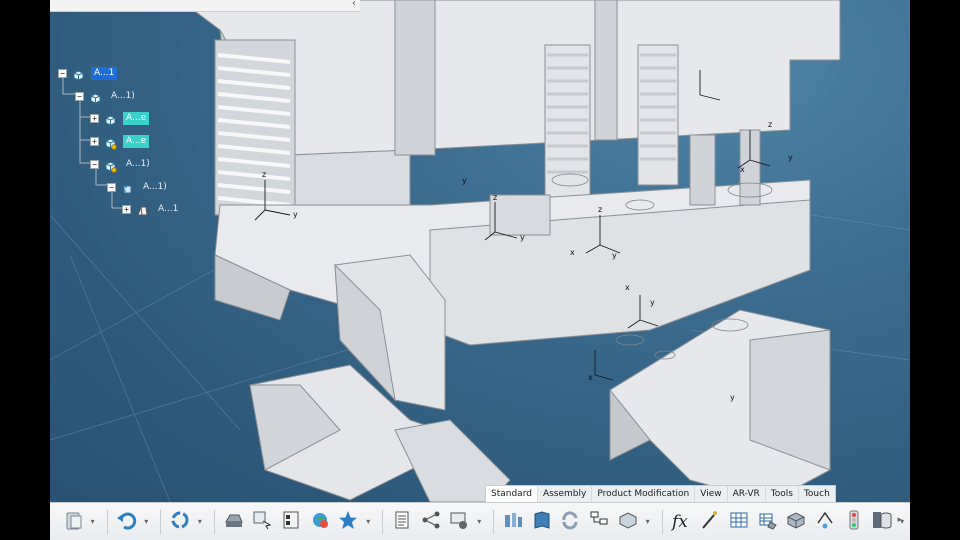  I want to click on scroll-left-arrow: ‹, so click(354, 4).